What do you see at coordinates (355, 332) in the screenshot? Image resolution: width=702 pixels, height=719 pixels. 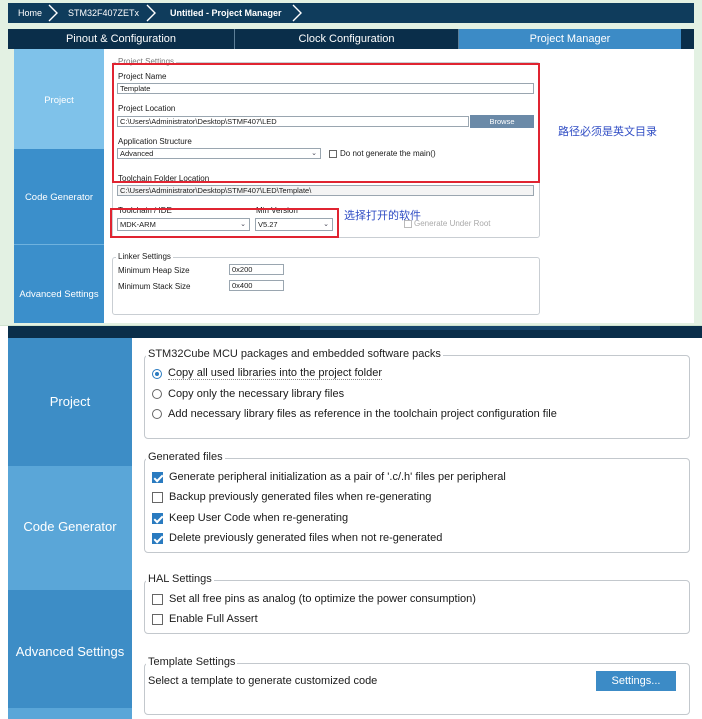 I see `tab-bar-strip` at bounding box center [355, 332].